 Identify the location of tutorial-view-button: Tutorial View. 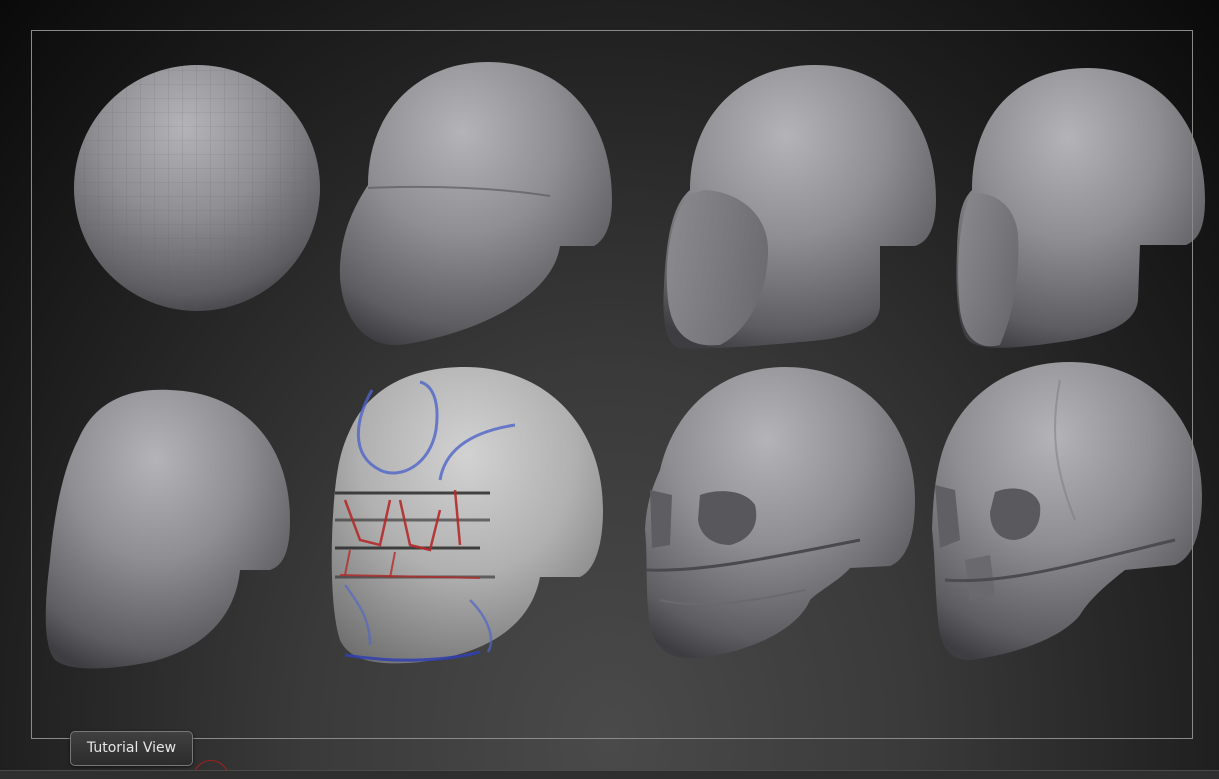
(131, 748).